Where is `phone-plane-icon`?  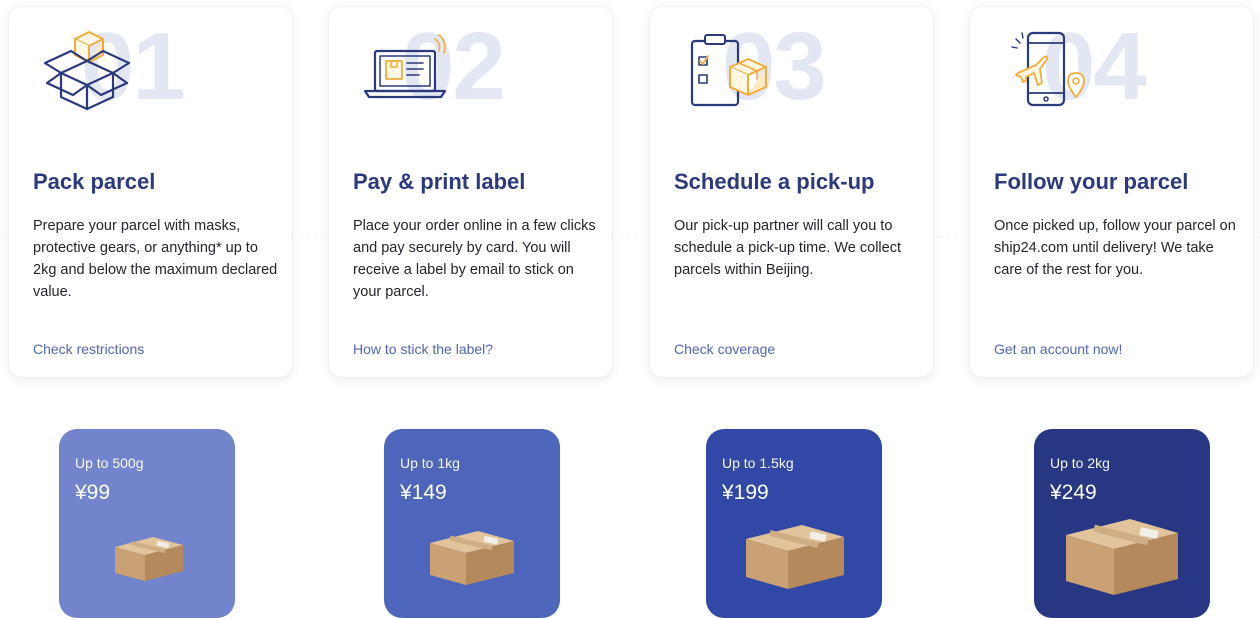 phone-plane-icon is located at coordinates (1048, 69).